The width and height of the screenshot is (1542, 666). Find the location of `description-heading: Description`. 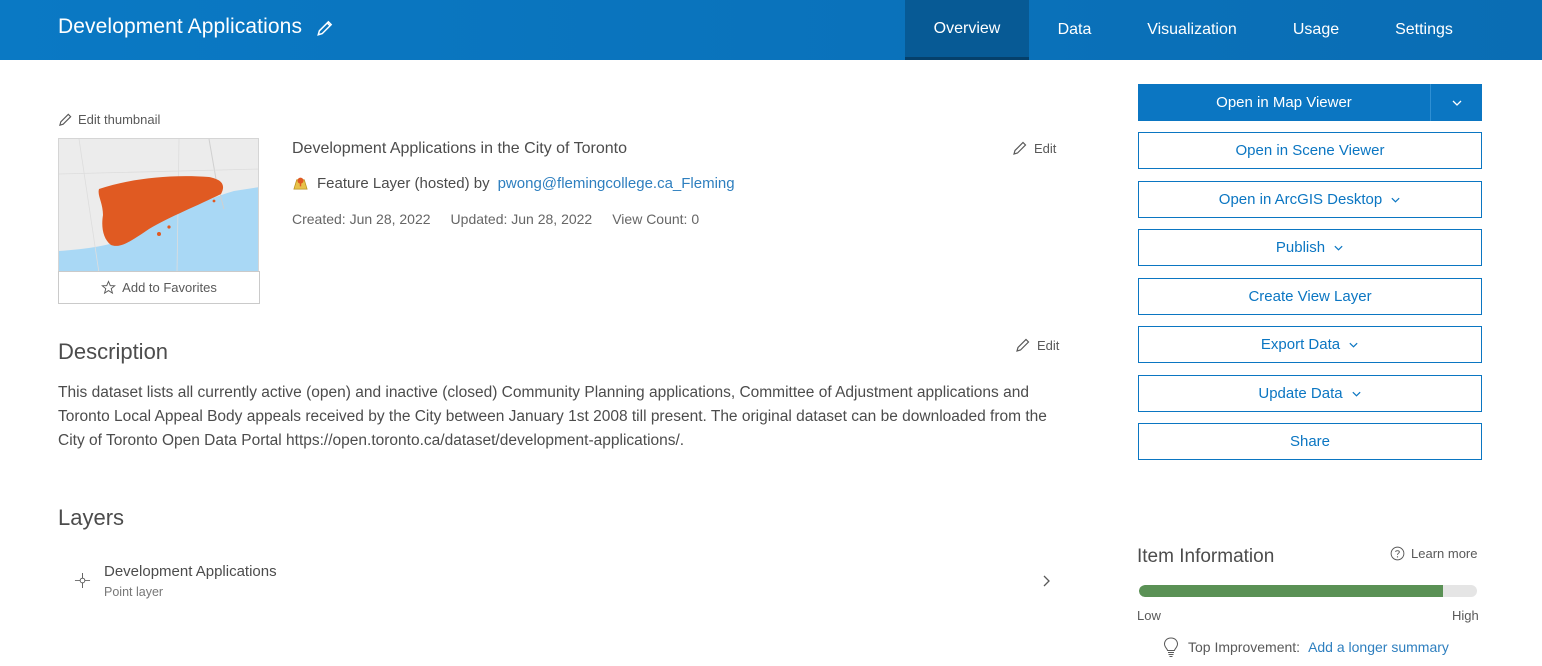

description-heading: Description is located at coordinates (113, 351).